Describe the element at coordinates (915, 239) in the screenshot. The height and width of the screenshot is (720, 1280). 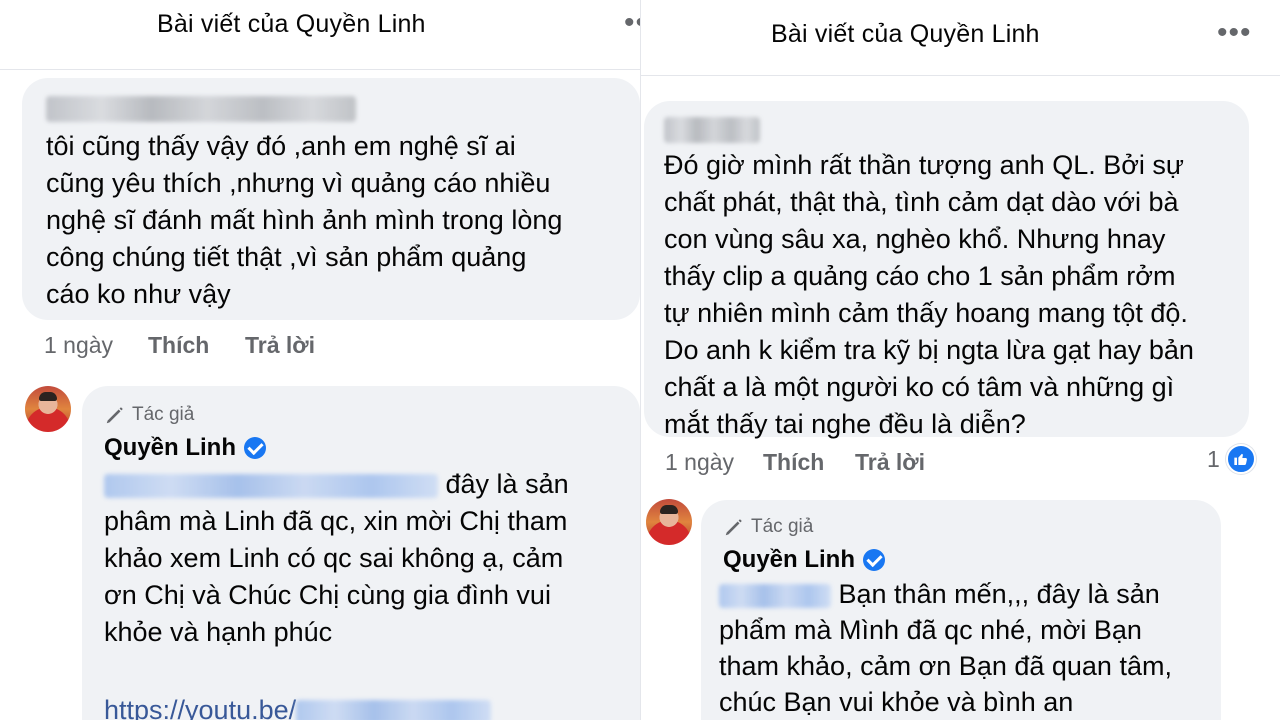
I see `comment-line: con vùng sâu xa, nghèo khổ. Nhưng hnay` at that location.